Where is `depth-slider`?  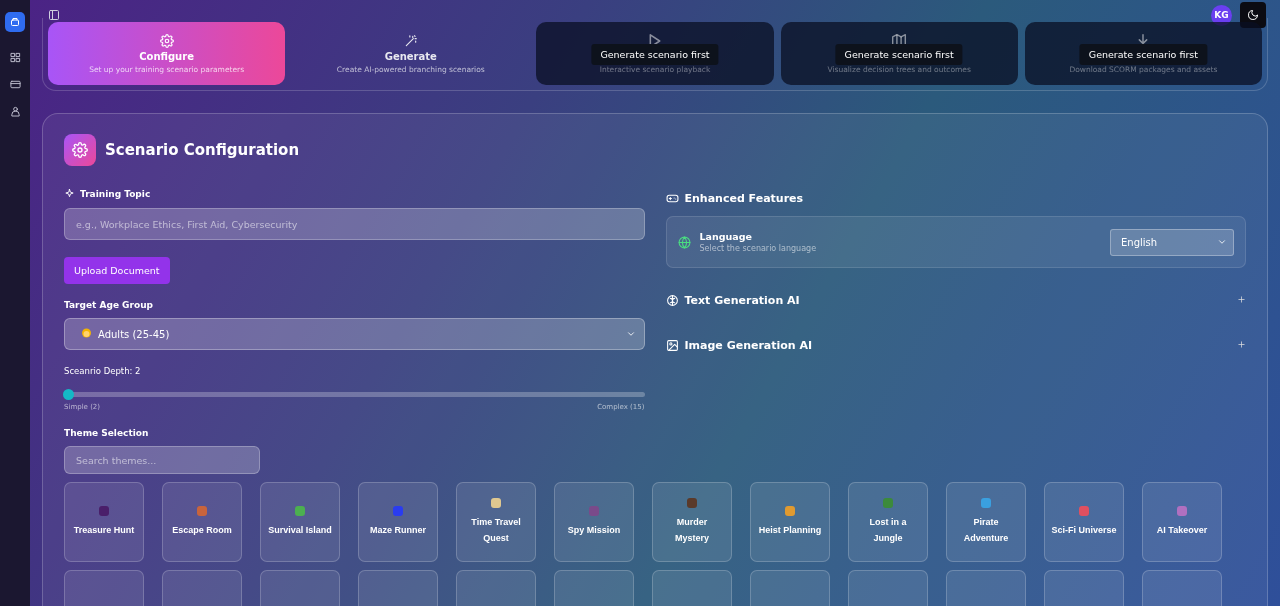 depth-slider is located at coordinates (354, 394).